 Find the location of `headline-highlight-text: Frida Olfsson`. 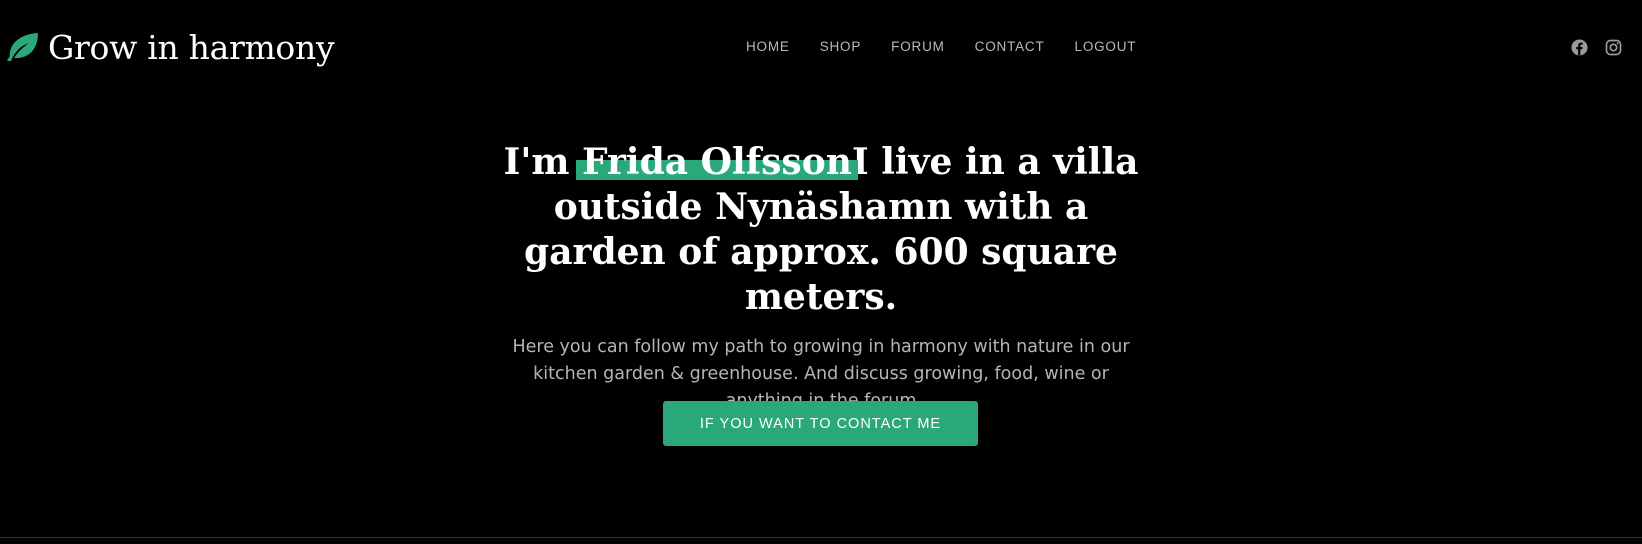

headline-highlight-text: Frida Olfsson is located at coordinates (717, 162).